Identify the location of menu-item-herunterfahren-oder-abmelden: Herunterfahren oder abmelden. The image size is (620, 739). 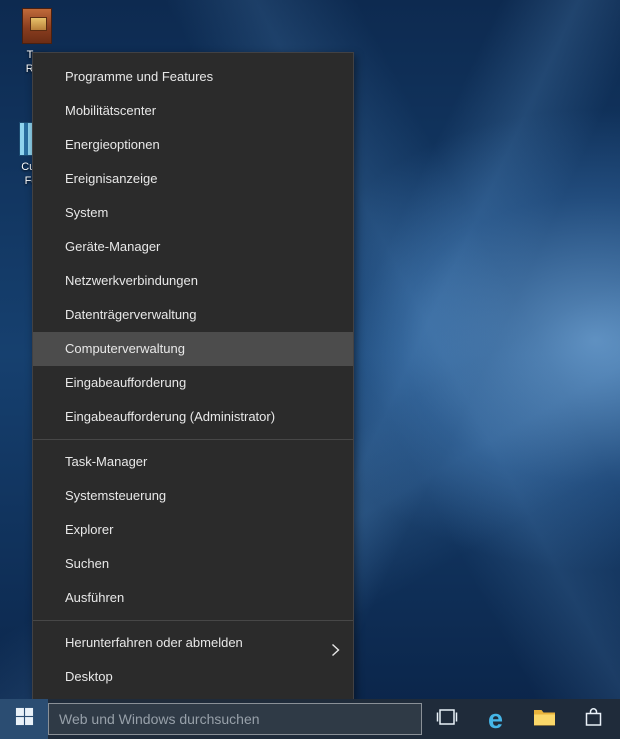
(193, 643).